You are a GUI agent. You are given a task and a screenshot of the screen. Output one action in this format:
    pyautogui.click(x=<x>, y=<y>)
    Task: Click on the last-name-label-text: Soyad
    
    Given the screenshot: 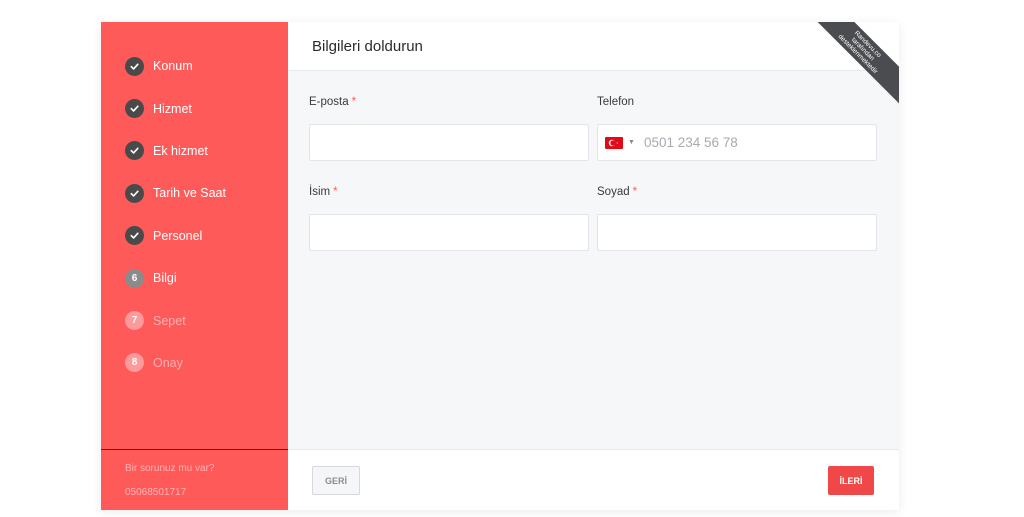 What is the action you would take?
    pyautogui.click(x=613, y=192)
    